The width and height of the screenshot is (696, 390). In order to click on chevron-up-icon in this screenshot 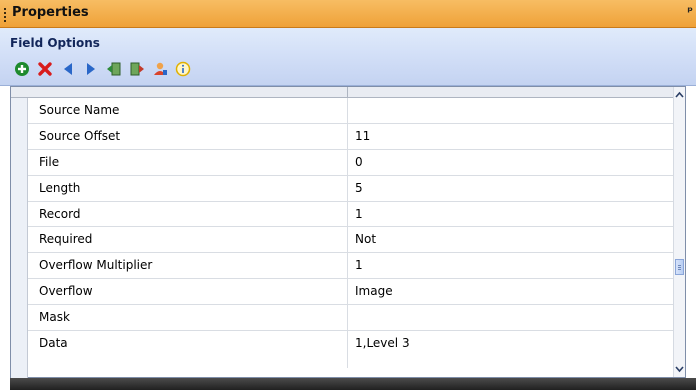, I will do `click(679, 94)`.